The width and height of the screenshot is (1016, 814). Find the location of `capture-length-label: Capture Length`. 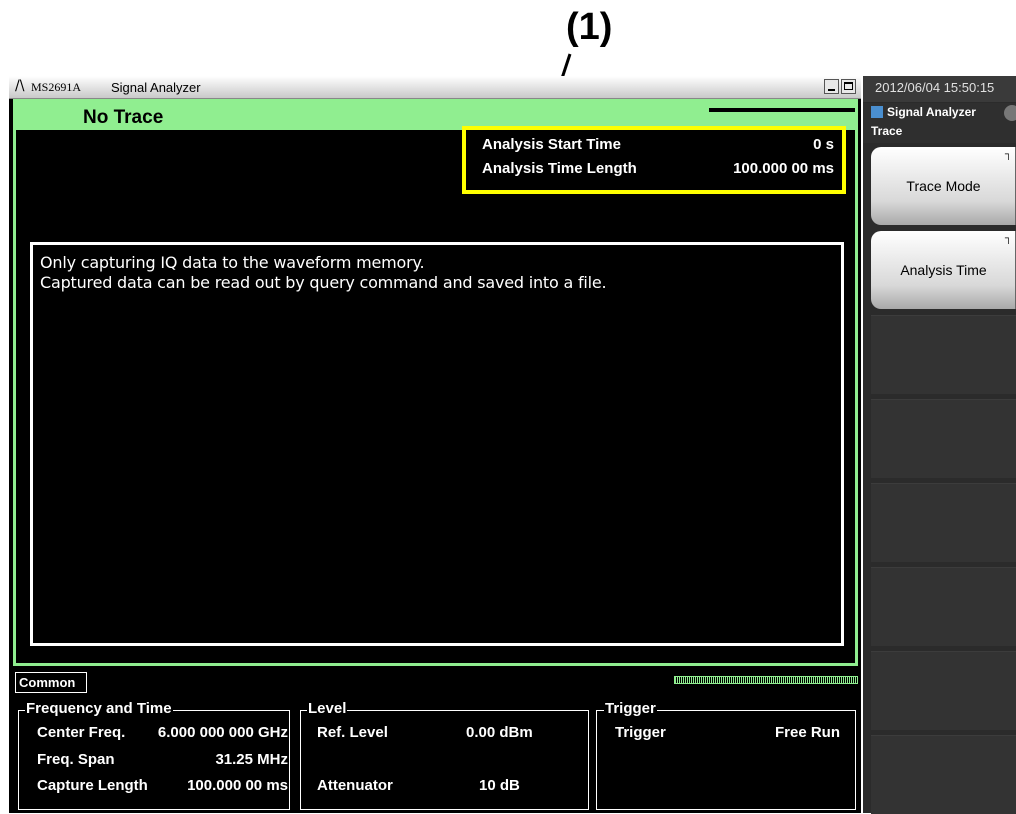

capture-length-label: Capture Length is located at coordinates (92, 785).